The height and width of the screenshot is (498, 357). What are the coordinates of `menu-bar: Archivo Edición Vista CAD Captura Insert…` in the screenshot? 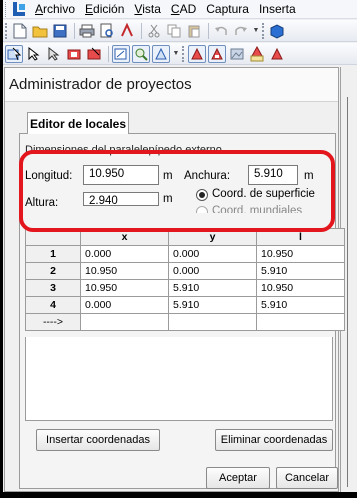 It's located at (180, 9).